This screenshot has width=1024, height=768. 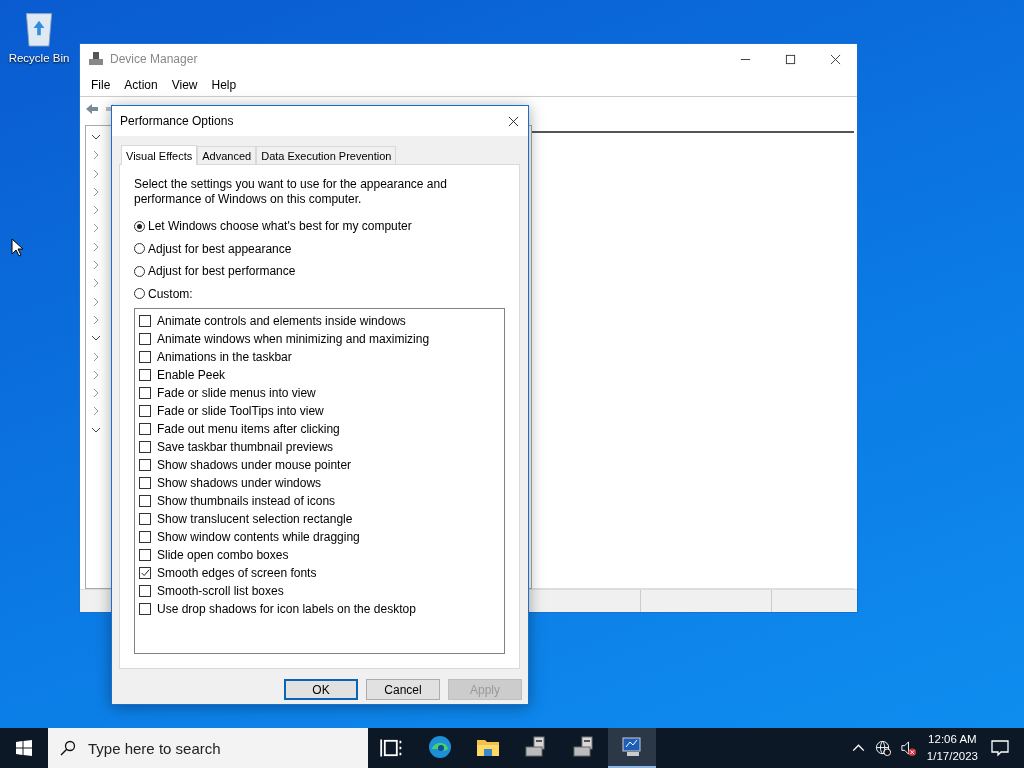 What do you see at coordinates (170, 293) in the screenshot?
I see `radio-label: Custom:` at bounding box center [170, 293].